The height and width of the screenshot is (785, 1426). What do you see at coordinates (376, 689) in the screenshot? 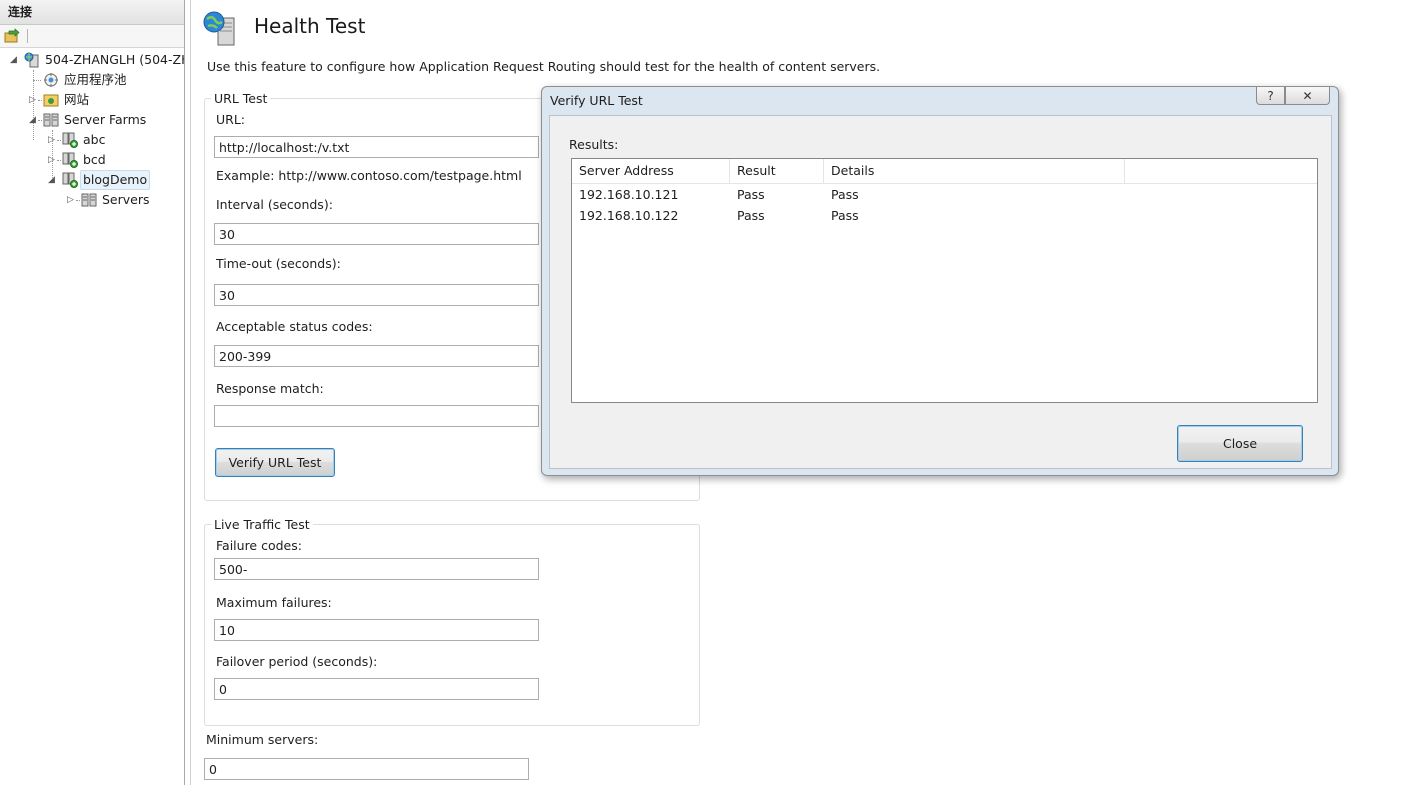
I see `failover-period-input: 0` at bounding box center [376, 689].